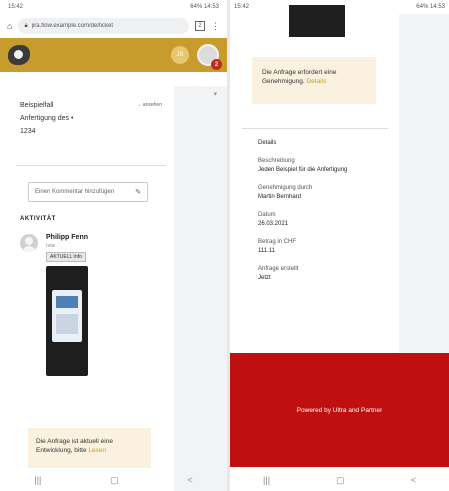 The height and width of the screenshot is (491, 449). I want to click on activity-tag: AKTUELL Info, so click(66, 257).